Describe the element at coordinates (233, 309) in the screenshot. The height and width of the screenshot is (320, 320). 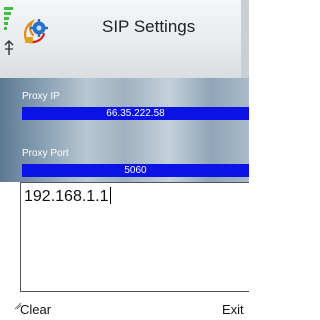
I see `exit-softkey: Exit` at that location.